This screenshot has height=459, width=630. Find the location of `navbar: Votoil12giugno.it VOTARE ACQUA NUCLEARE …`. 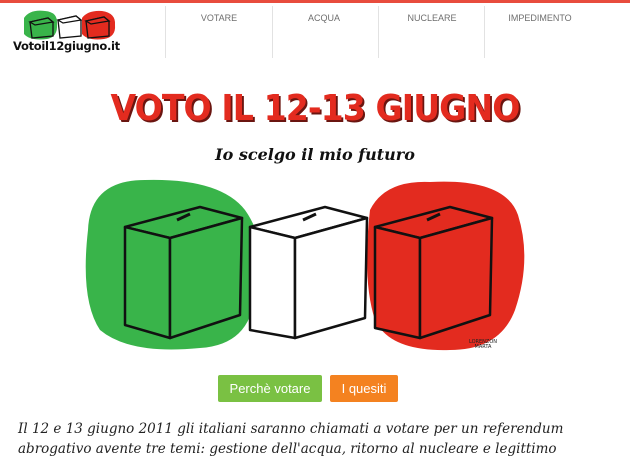

navbar: Votoil12giugno.it VOTARE ACQUA NUCLEARE … is located at coordinates (315, 30).